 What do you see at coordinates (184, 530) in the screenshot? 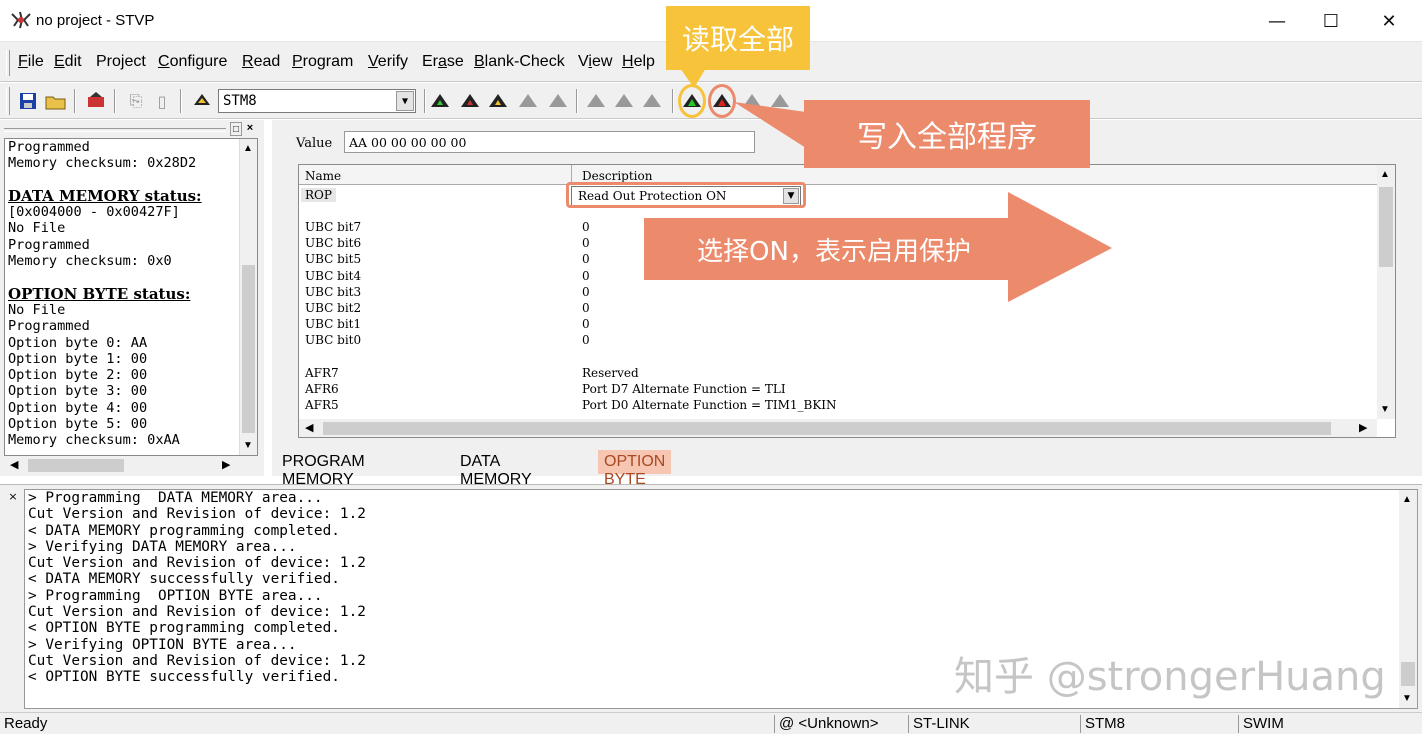
I see `log-line: < DATA MEMORY programming completed.` at bounding box center [184, 530].